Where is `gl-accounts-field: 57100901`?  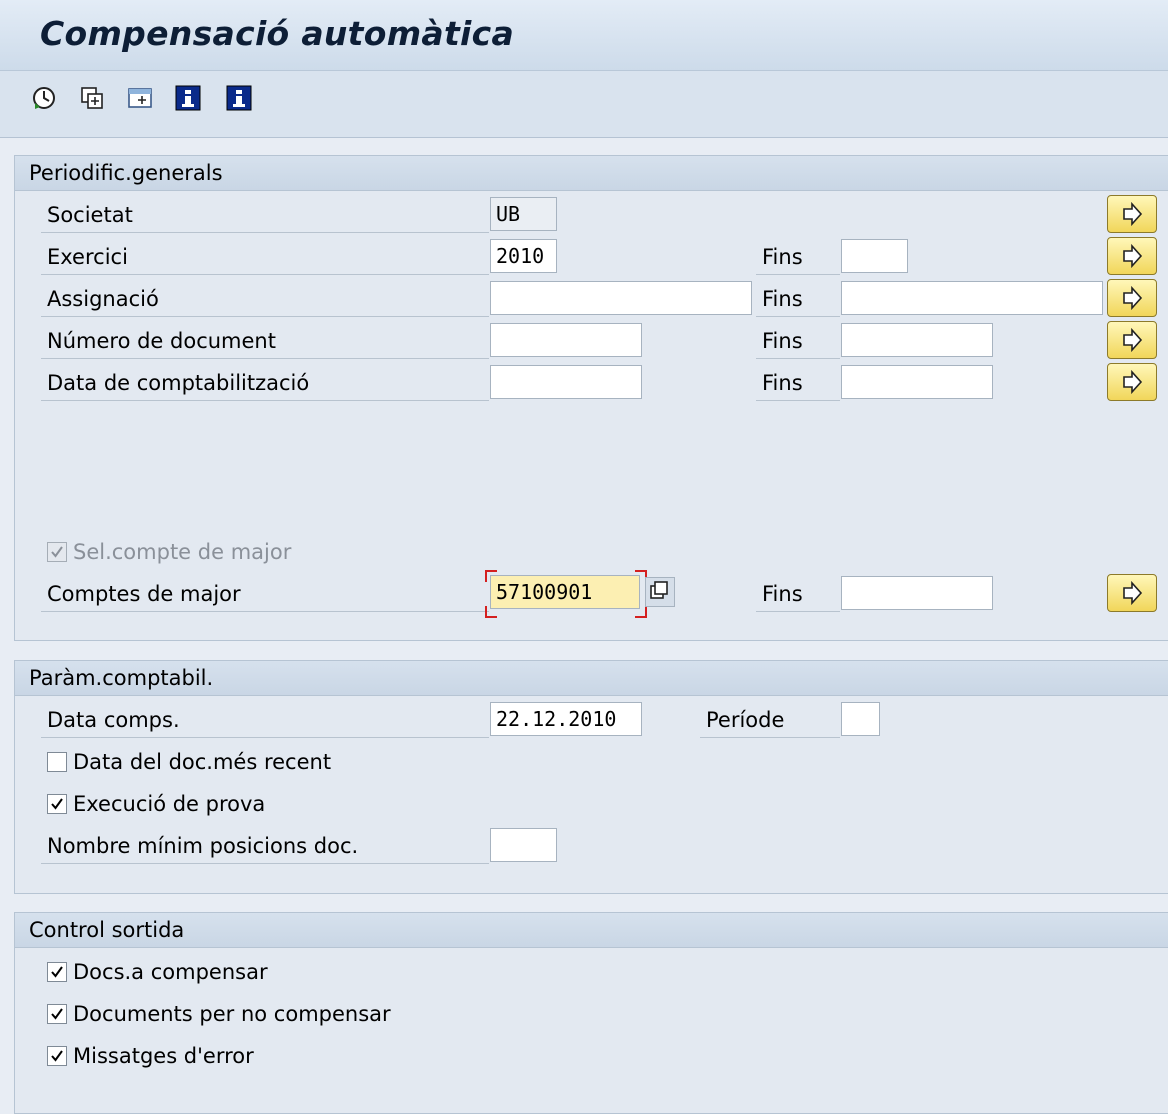 gl-accounts-field: 57100901 is located at coordinates (565, 592).